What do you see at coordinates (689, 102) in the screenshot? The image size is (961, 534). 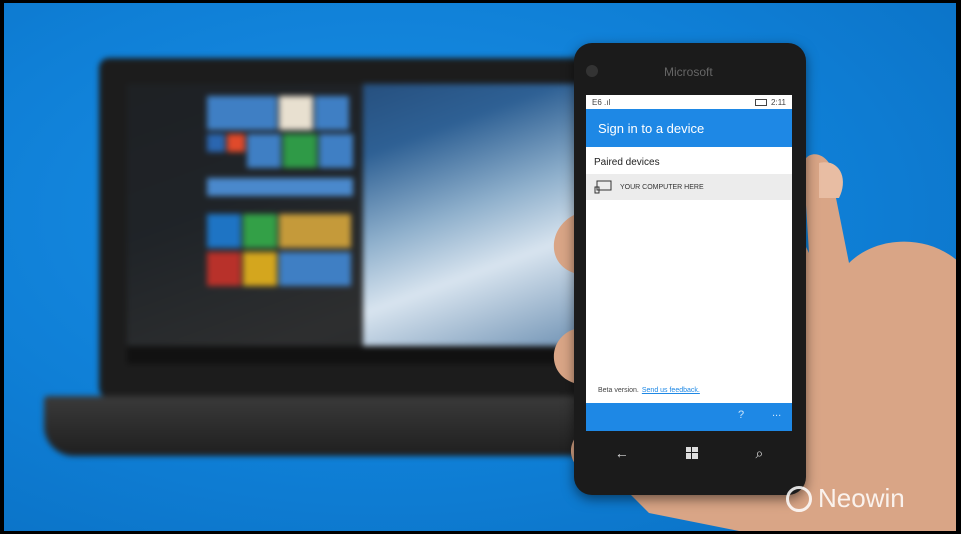 I see `status-bar: E6 .ıl 2:11` at bounding box center [689, 102].